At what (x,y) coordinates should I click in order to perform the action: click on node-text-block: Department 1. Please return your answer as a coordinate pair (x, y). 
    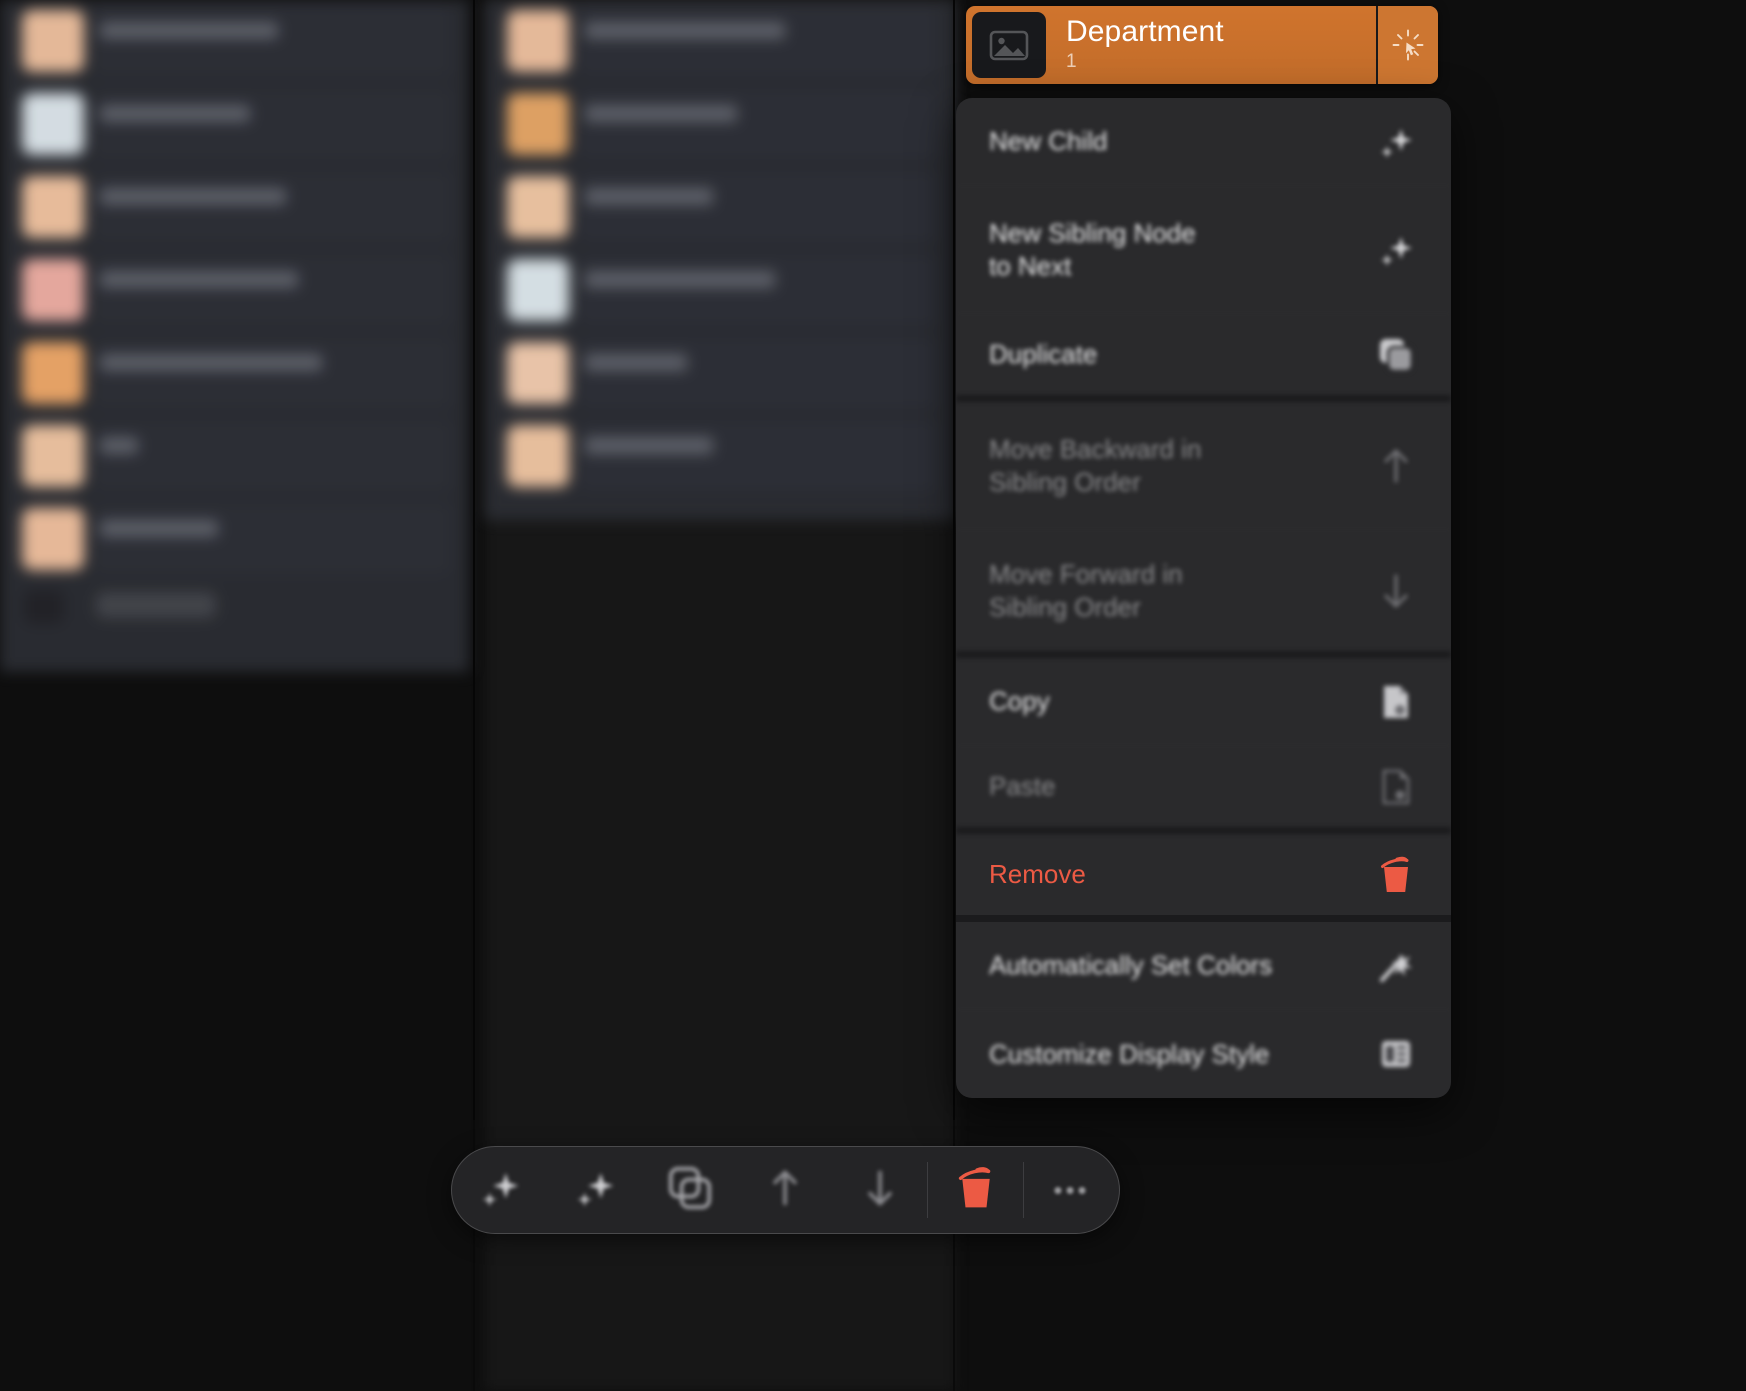
    Looking at the image, I should click on (1211, 45).